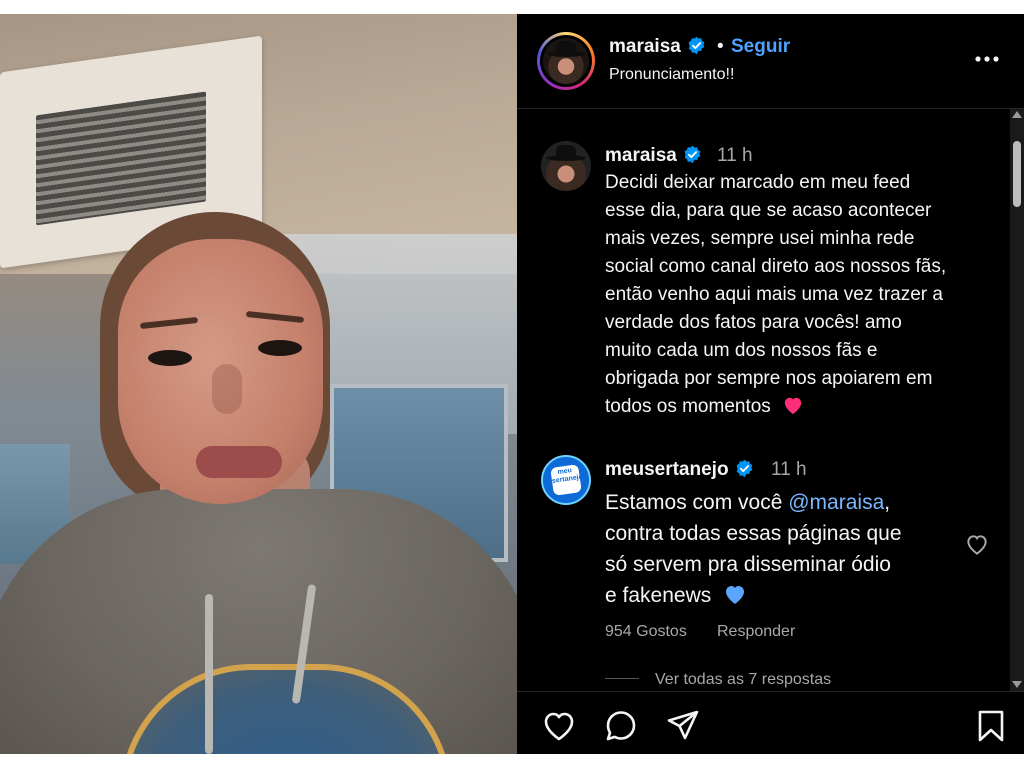  I want to click on comment-username-link: meusertanejo, so click(679, 470).